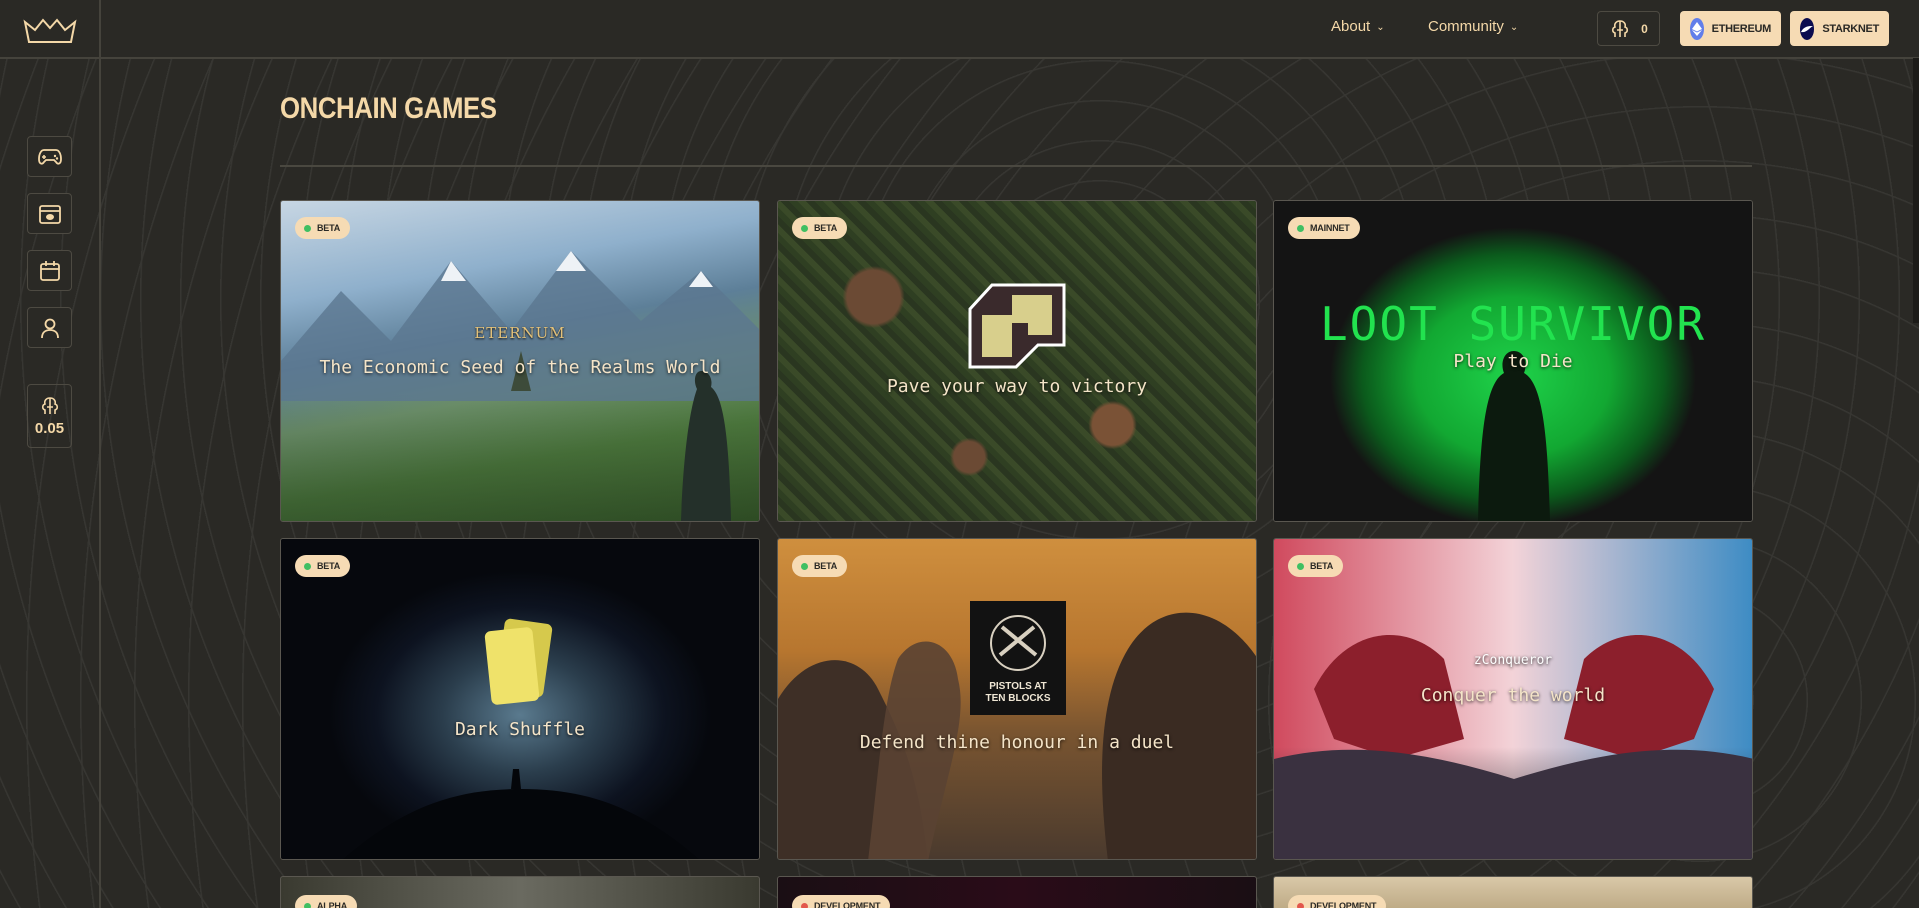  What do you see at coordinates (1513, 324) in the screenshot?
I see `game-logo: LOOT SURVIVOR` at bounding box center [1513, 324].